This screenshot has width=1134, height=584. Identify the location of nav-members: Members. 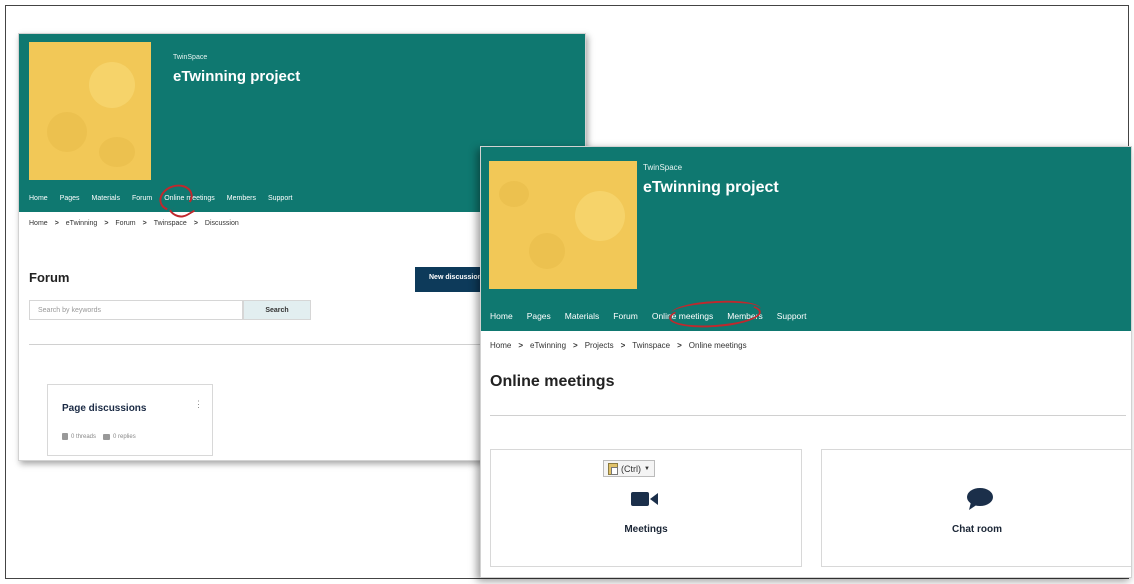
(241, 198).